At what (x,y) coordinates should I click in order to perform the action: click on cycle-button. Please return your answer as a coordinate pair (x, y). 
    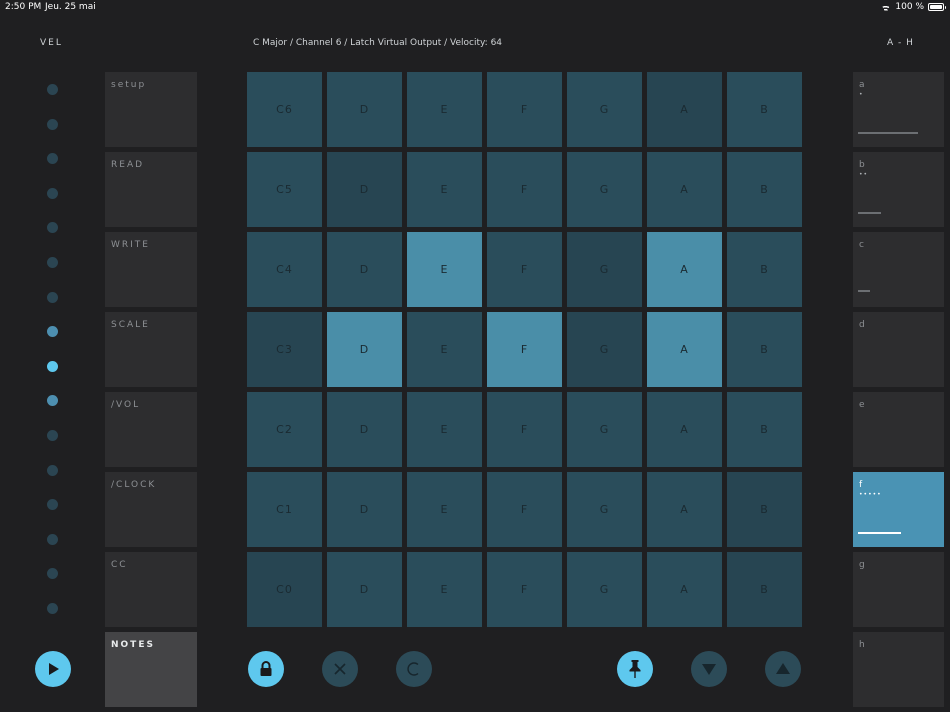
    Looking at the image, I should click on (414, 669).